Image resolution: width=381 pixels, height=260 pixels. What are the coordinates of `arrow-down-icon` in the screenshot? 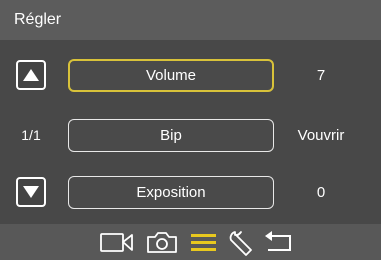 It's located at (31, 192).